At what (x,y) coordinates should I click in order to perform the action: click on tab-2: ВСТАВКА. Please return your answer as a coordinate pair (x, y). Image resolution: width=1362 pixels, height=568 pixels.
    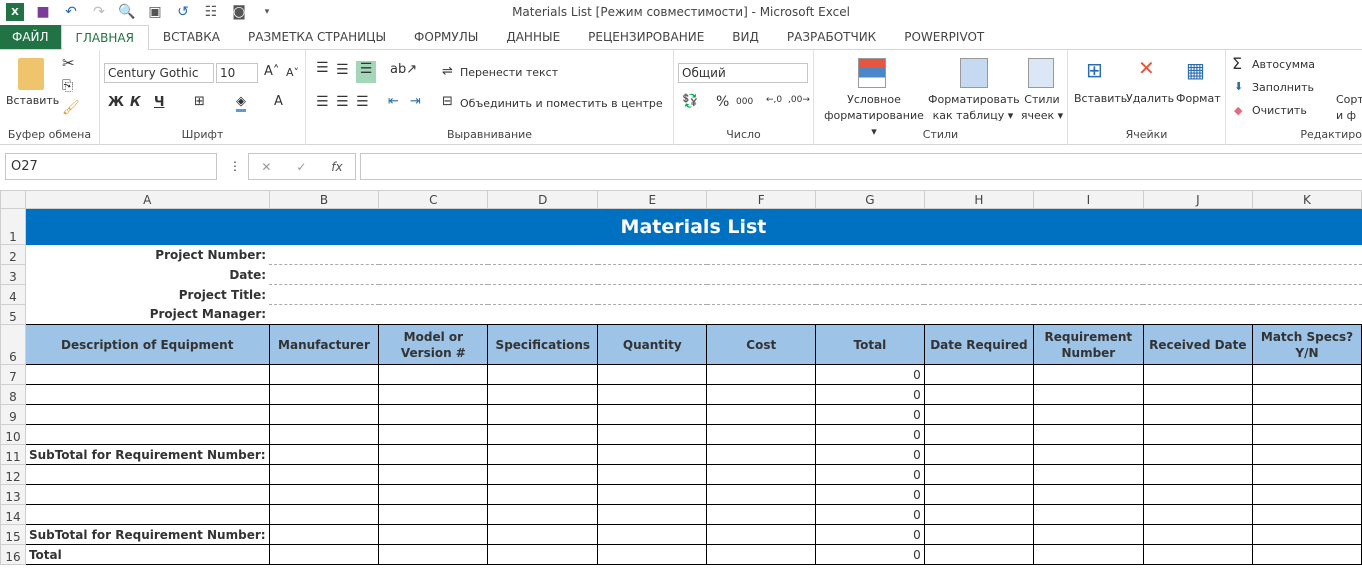
    Looking at the image, I should click on (191, 37).